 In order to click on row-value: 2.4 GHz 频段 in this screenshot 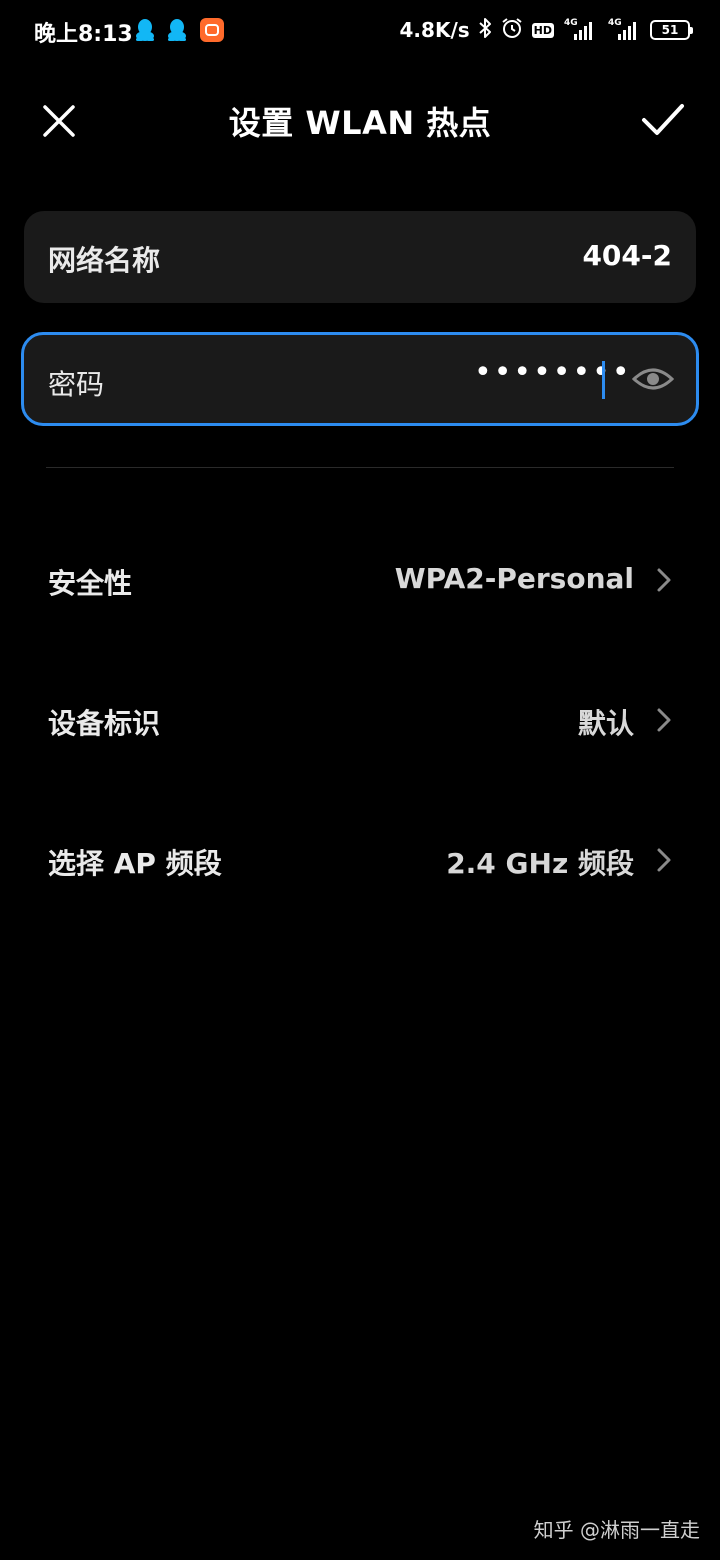, I will do `click(540, 863)`.